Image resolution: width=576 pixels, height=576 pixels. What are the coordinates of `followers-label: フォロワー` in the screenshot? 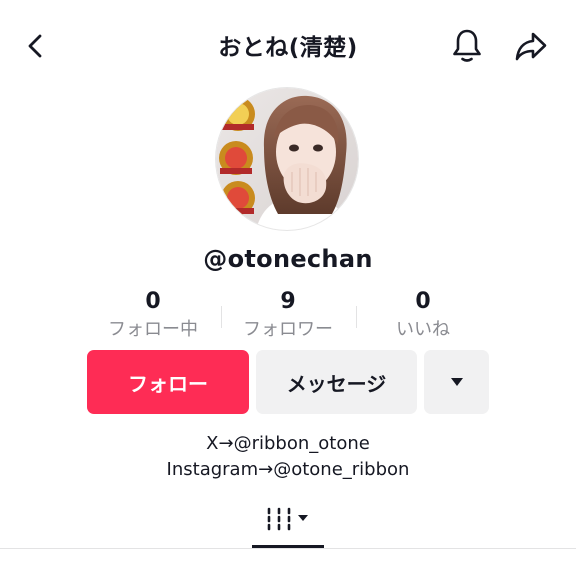 It's located at (288, 329).